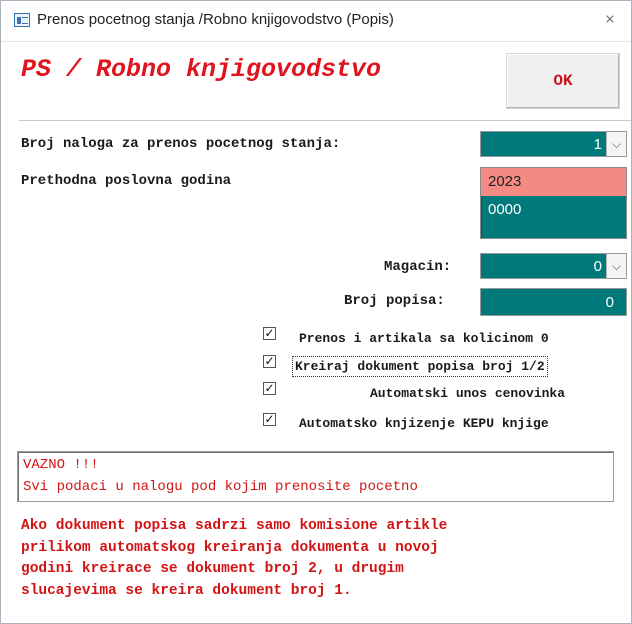 This screenshot has height=624, width=632. Describe the element at coordinates (269, 388) in the screenshot. I see `checkbox-automatski-unos: ✓` at that location.